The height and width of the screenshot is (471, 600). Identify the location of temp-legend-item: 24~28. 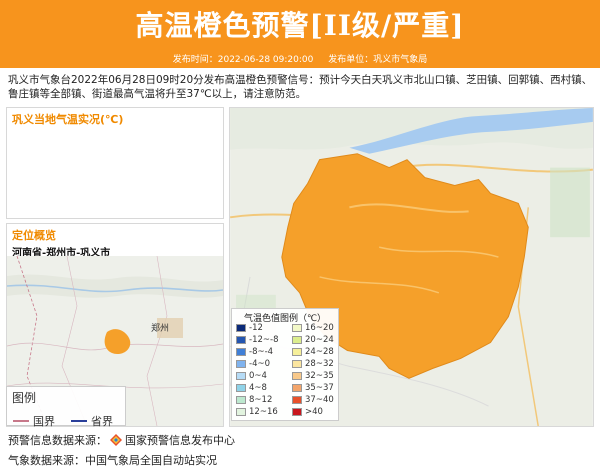
(313, 352).